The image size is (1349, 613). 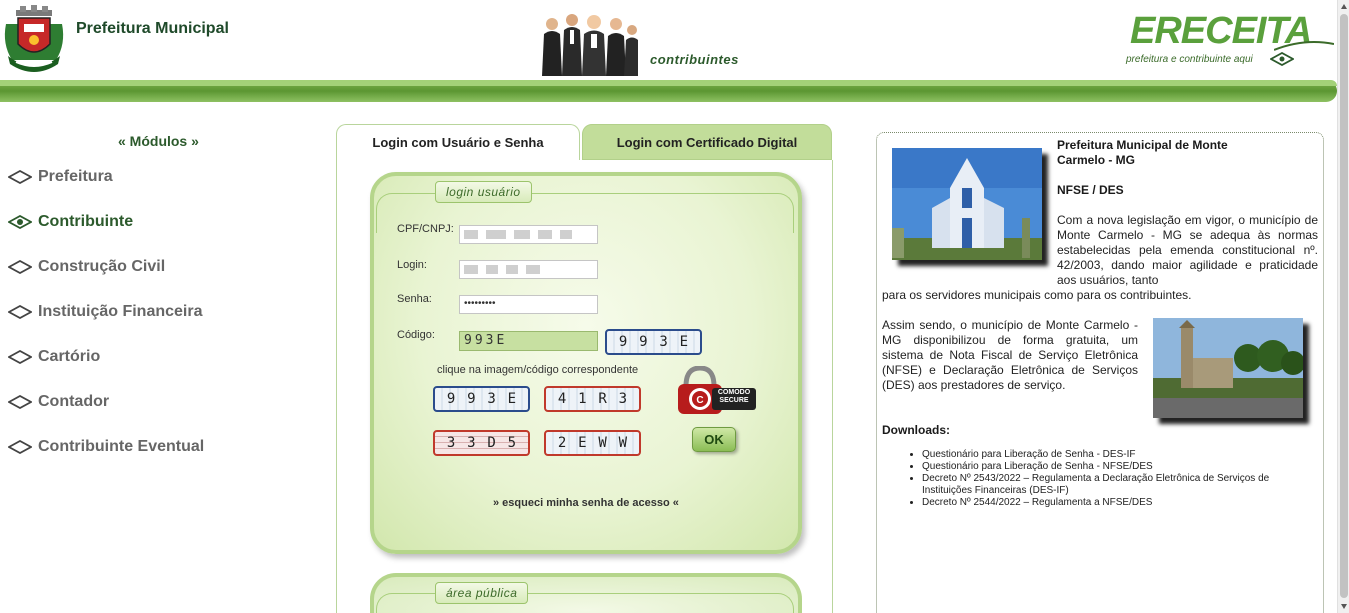 I want to click on vertical-scrollbar, so click(x=1343, y=306).